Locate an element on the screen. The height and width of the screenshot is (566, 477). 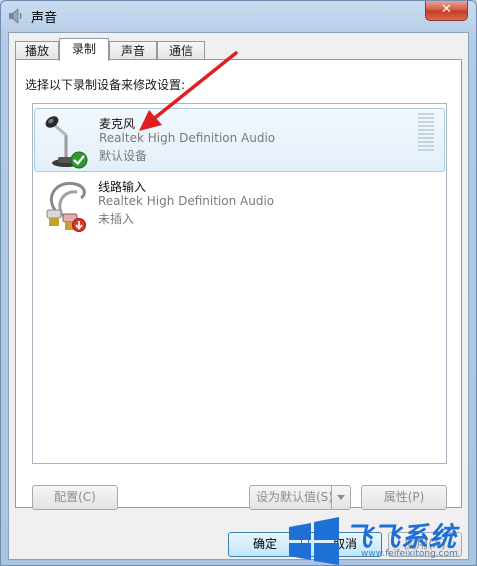
chevron-down-icon is located at coordinates (340, 497).